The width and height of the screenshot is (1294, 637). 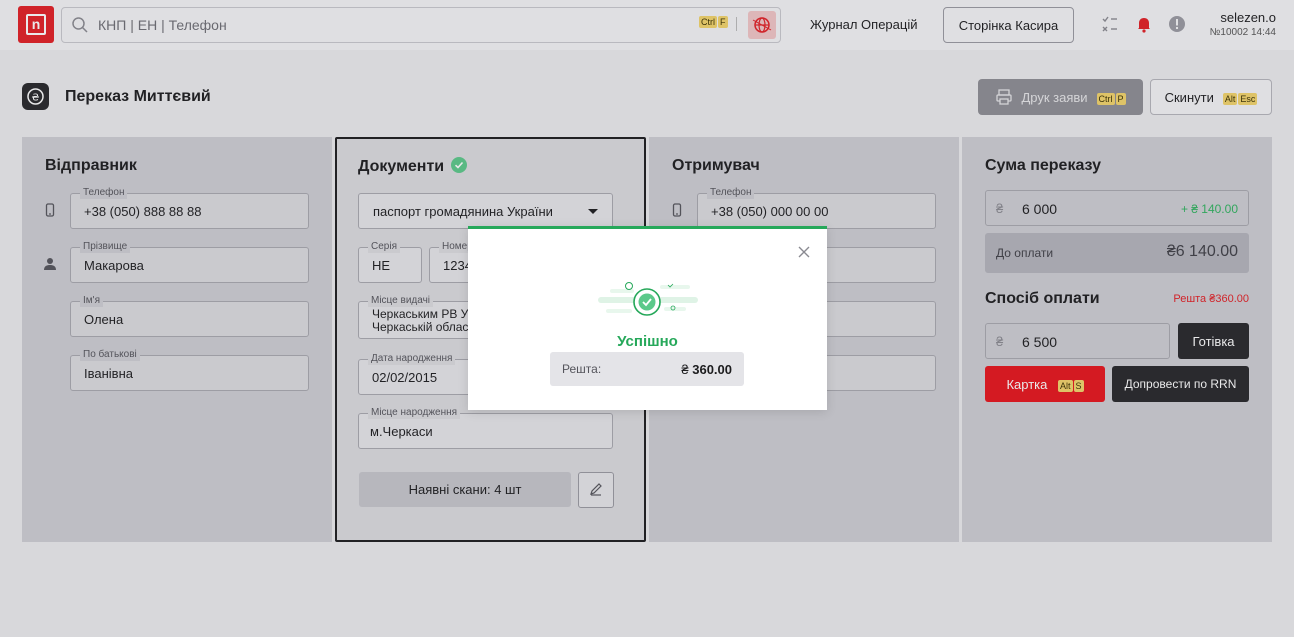 I want to click on search-icon, so click(x=80, y=25).